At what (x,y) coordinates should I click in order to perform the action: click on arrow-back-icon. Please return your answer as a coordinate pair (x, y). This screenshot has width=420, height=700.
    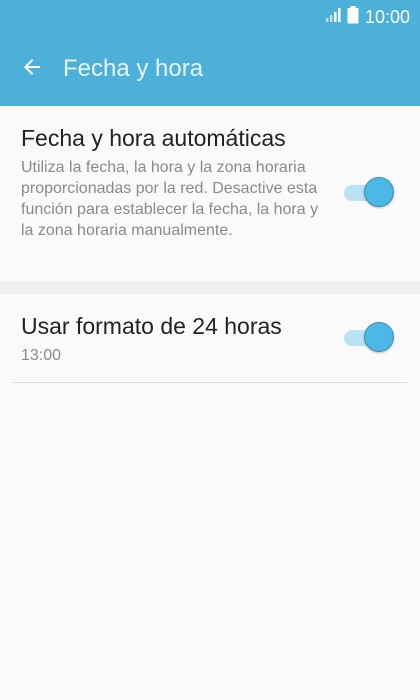
    Looking at the image, I should click on (32, 69).